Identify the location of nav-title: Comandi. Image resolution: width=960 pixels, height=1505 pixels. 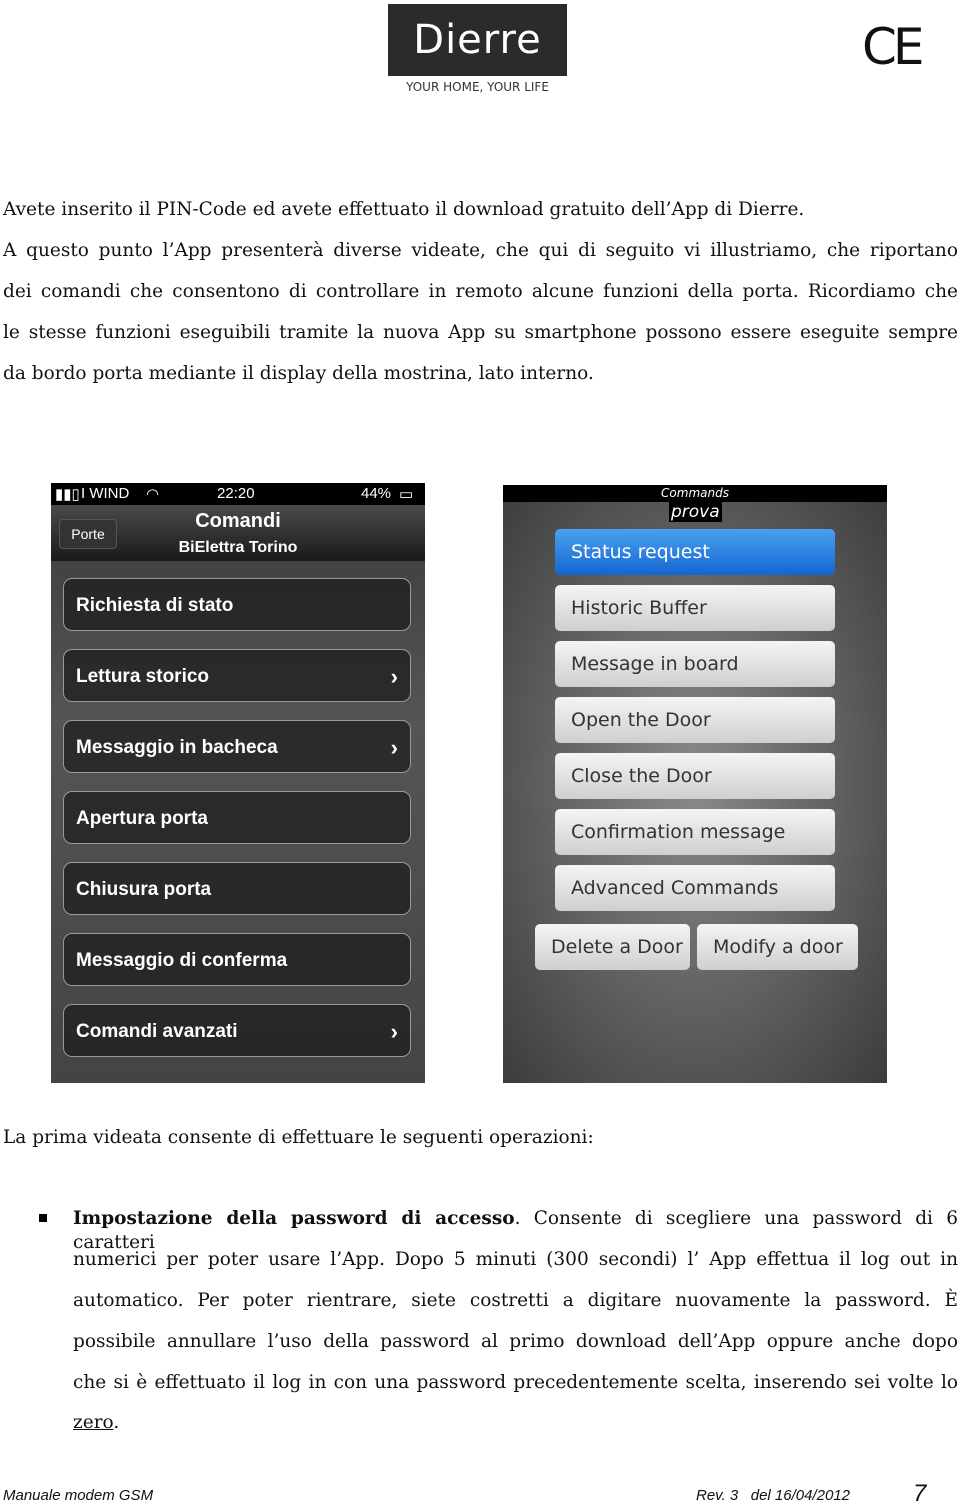
(238, 521).